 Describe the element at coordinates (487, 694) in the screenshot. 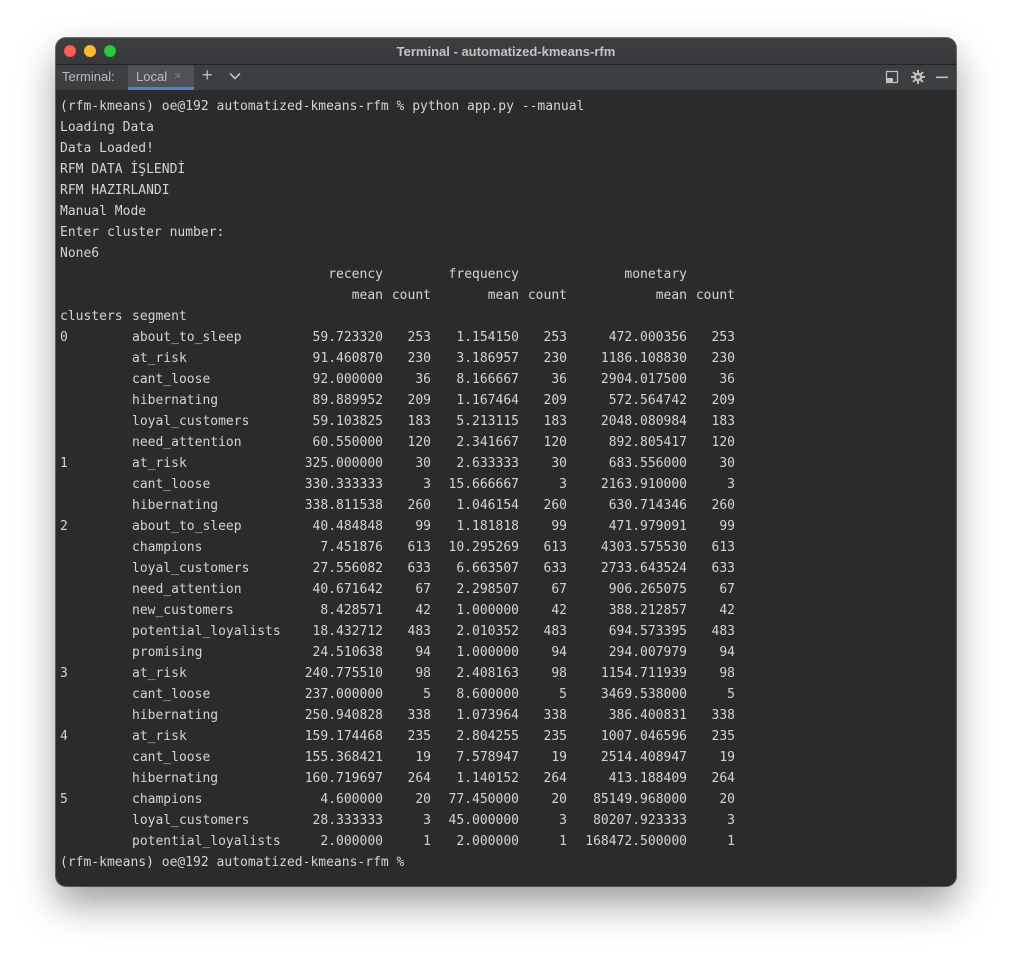

I see `value-cell: 8.600000` at that location.